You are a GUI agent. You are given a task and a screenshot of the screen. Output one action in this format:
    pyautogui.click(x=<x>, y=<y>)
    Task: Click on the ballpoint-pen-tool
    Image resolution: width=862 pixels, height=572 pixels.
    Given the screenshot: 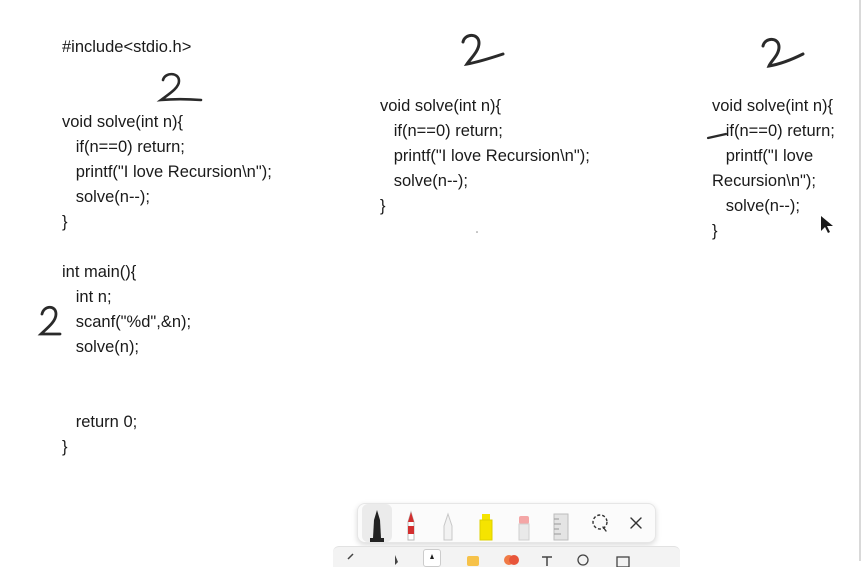 What is the action you would take?
    pyautogui.click(x=377, y=523)
    